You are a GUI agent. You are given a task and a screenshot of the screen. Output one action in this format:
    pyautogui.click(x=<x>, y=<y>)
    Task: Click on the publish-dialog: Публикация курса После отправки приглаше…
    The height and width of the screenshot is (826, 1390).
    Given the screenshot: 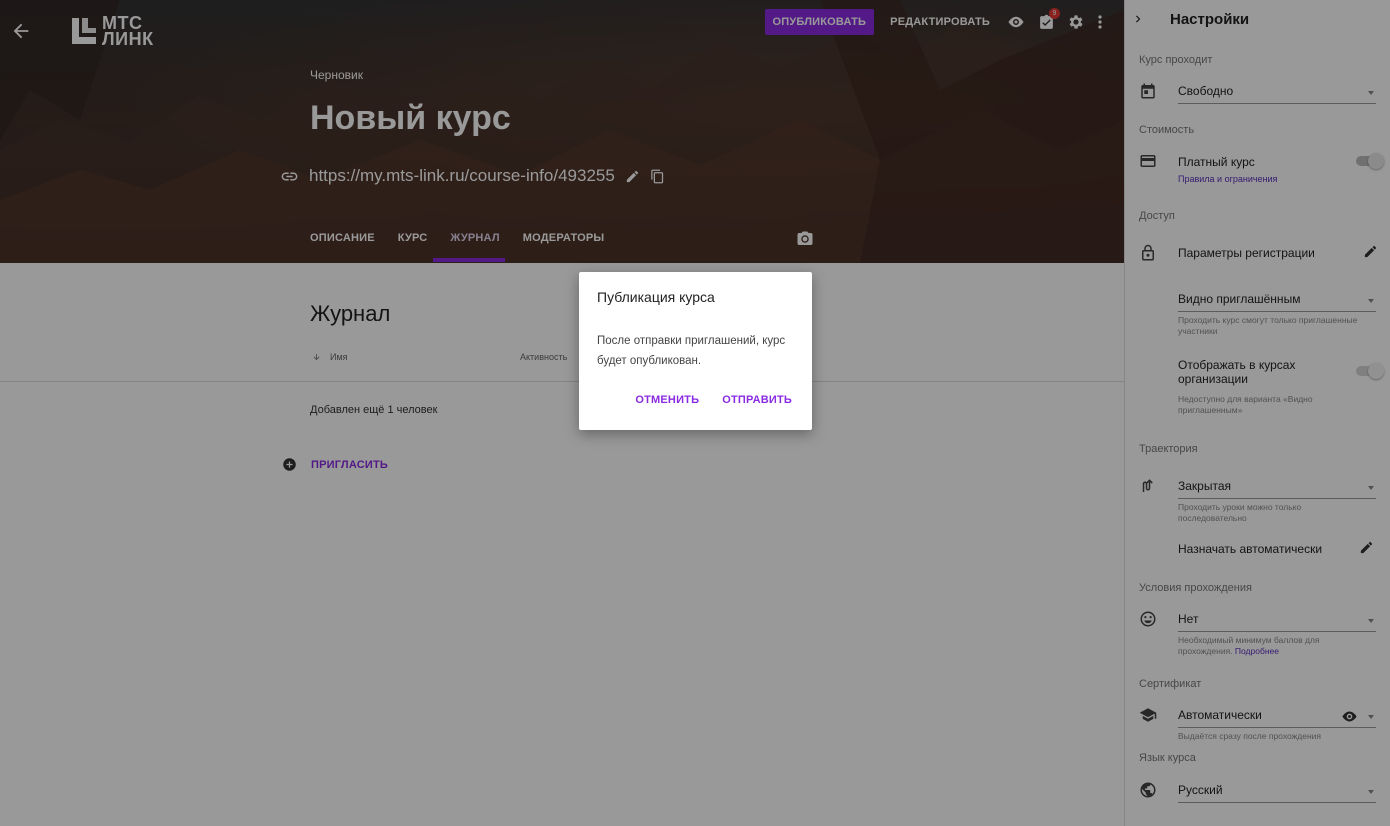 What is the action you would take?
    pyautogui.click(x=695, y=351)
    